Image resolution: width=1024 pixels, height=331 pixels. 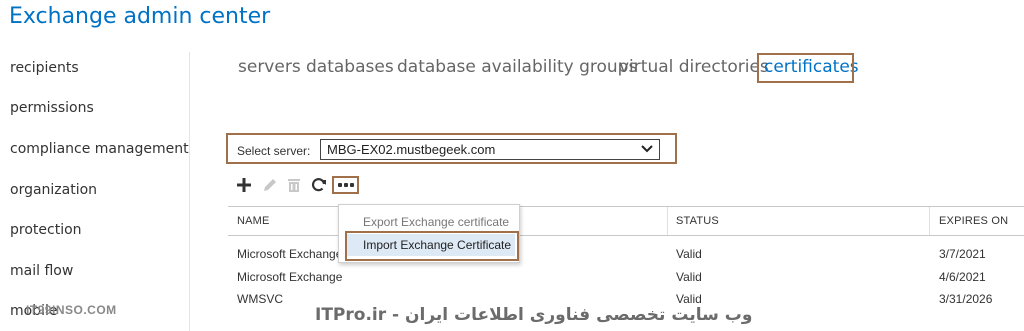 What do you see at coordinates (694, 67) in the screenshot?
I see `tab-virtual-directories: virtual directories` at bounding box center [694, 67].